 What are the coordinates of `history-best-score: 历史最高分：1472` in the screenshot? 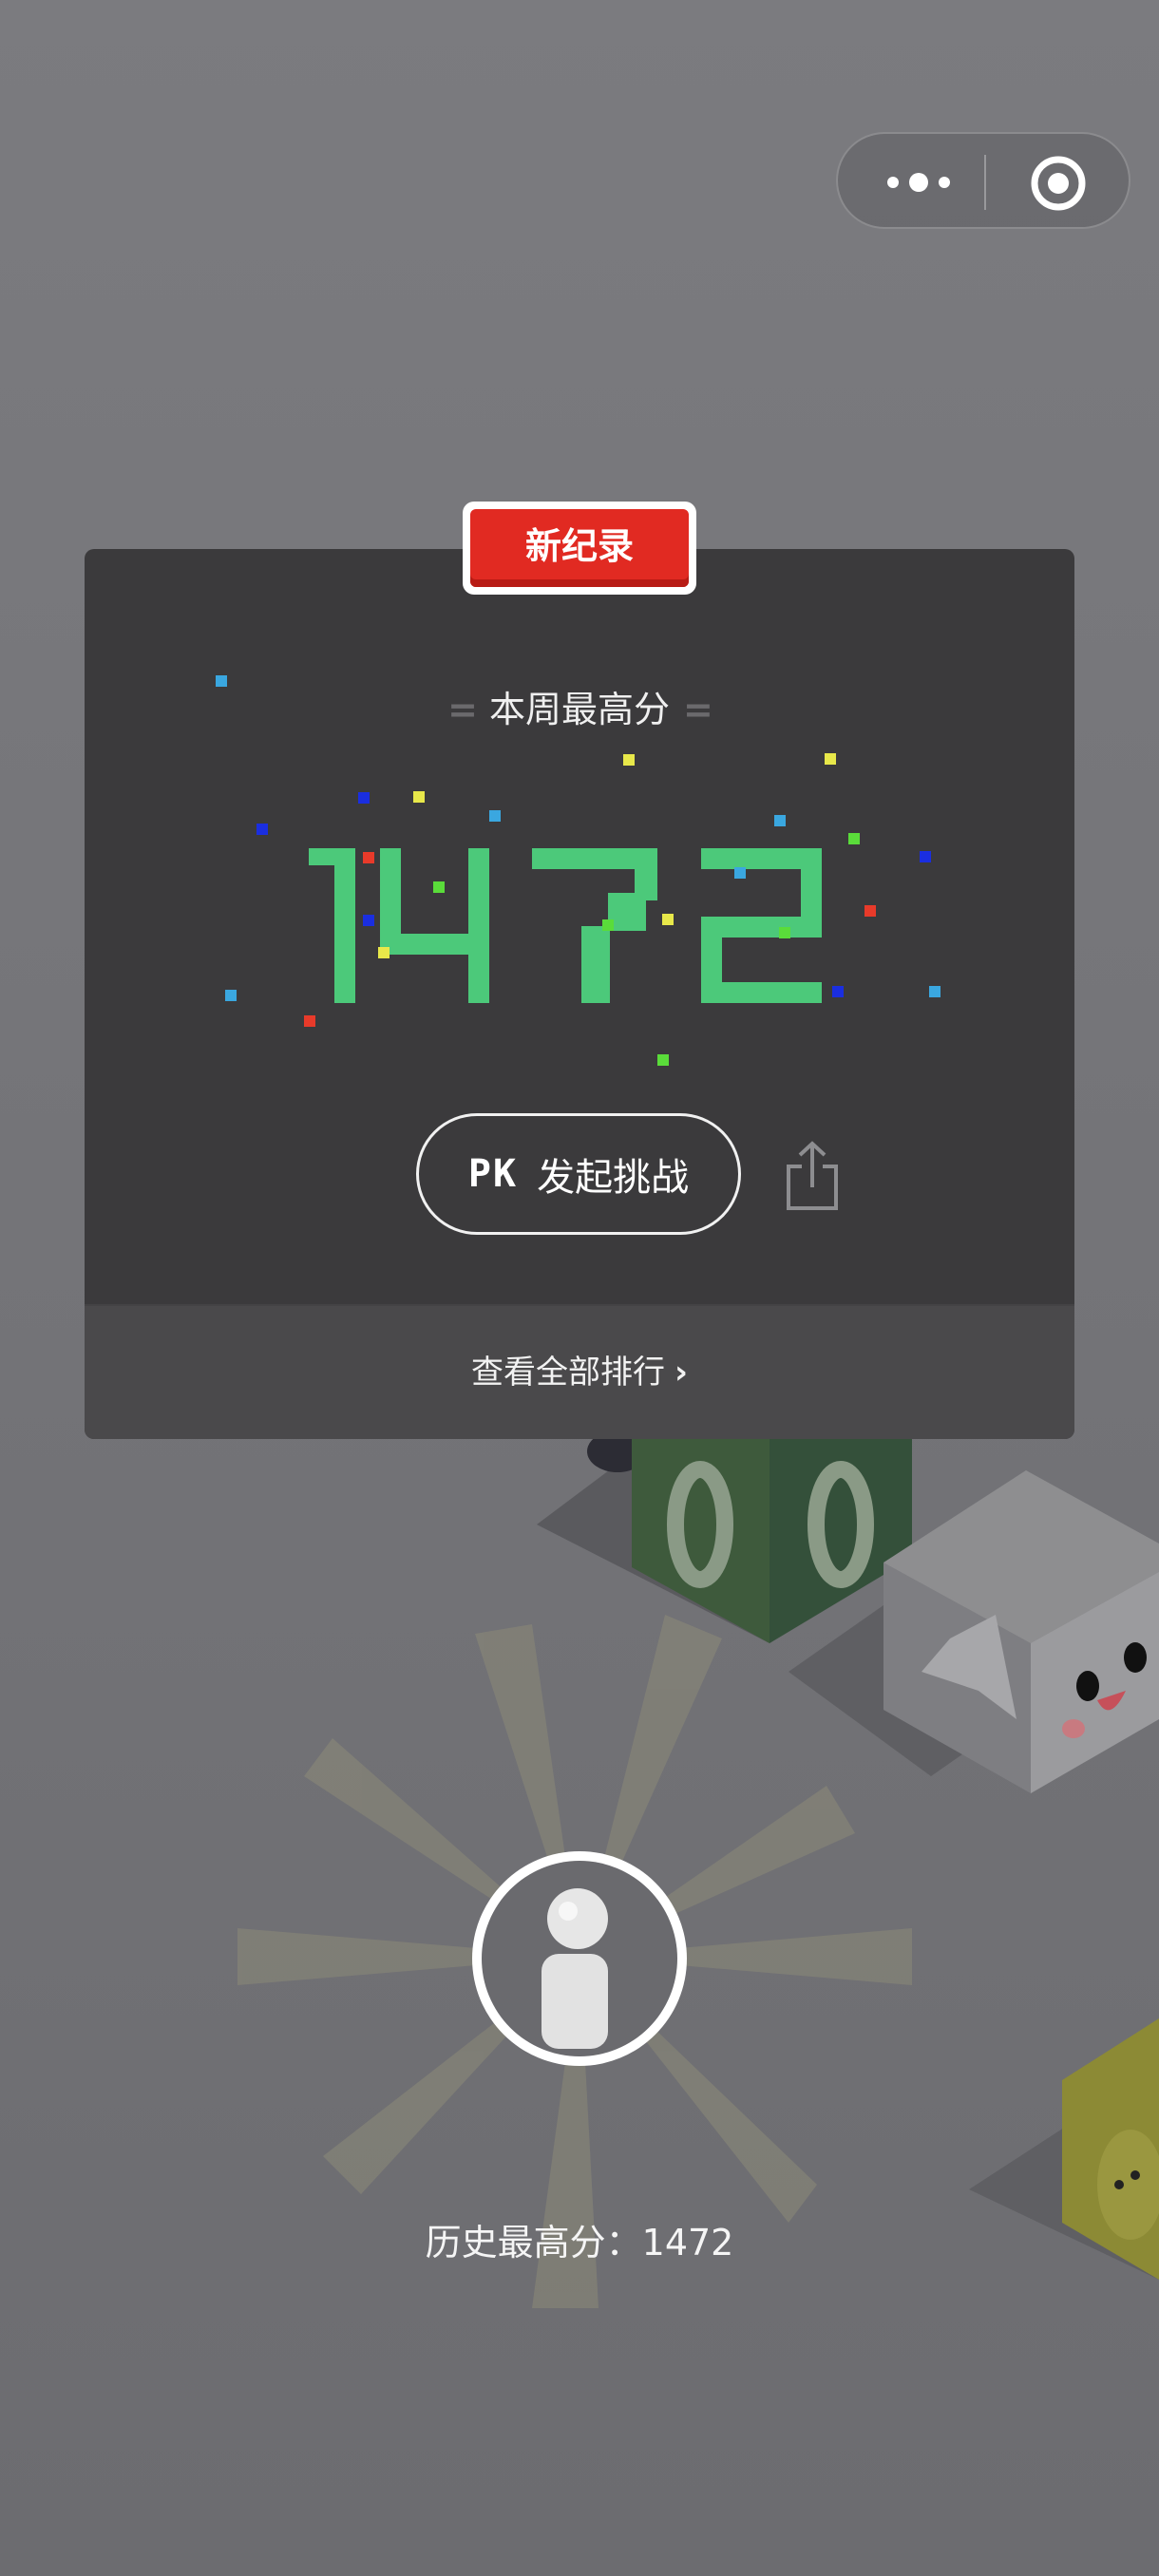 It's located at (579, 2242).